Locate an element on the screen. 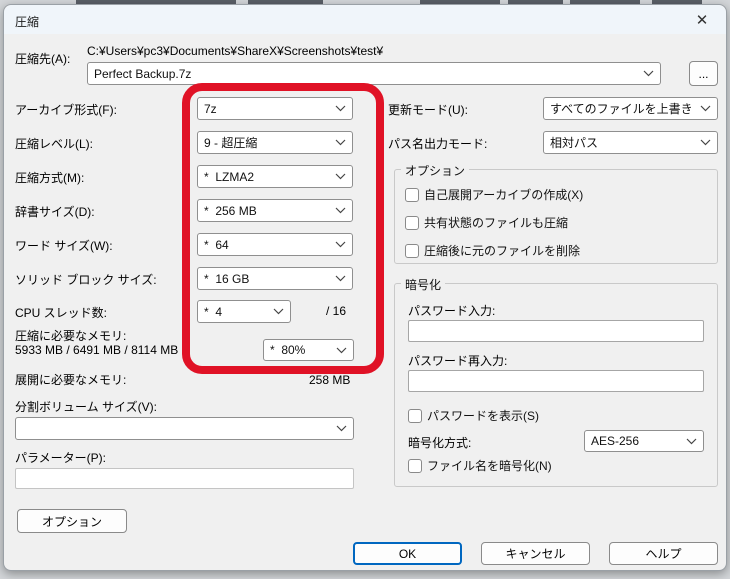  memory-compress-values: 5933 MB / 6491 MB / 8114 MB is located at coordinates (97, 350).